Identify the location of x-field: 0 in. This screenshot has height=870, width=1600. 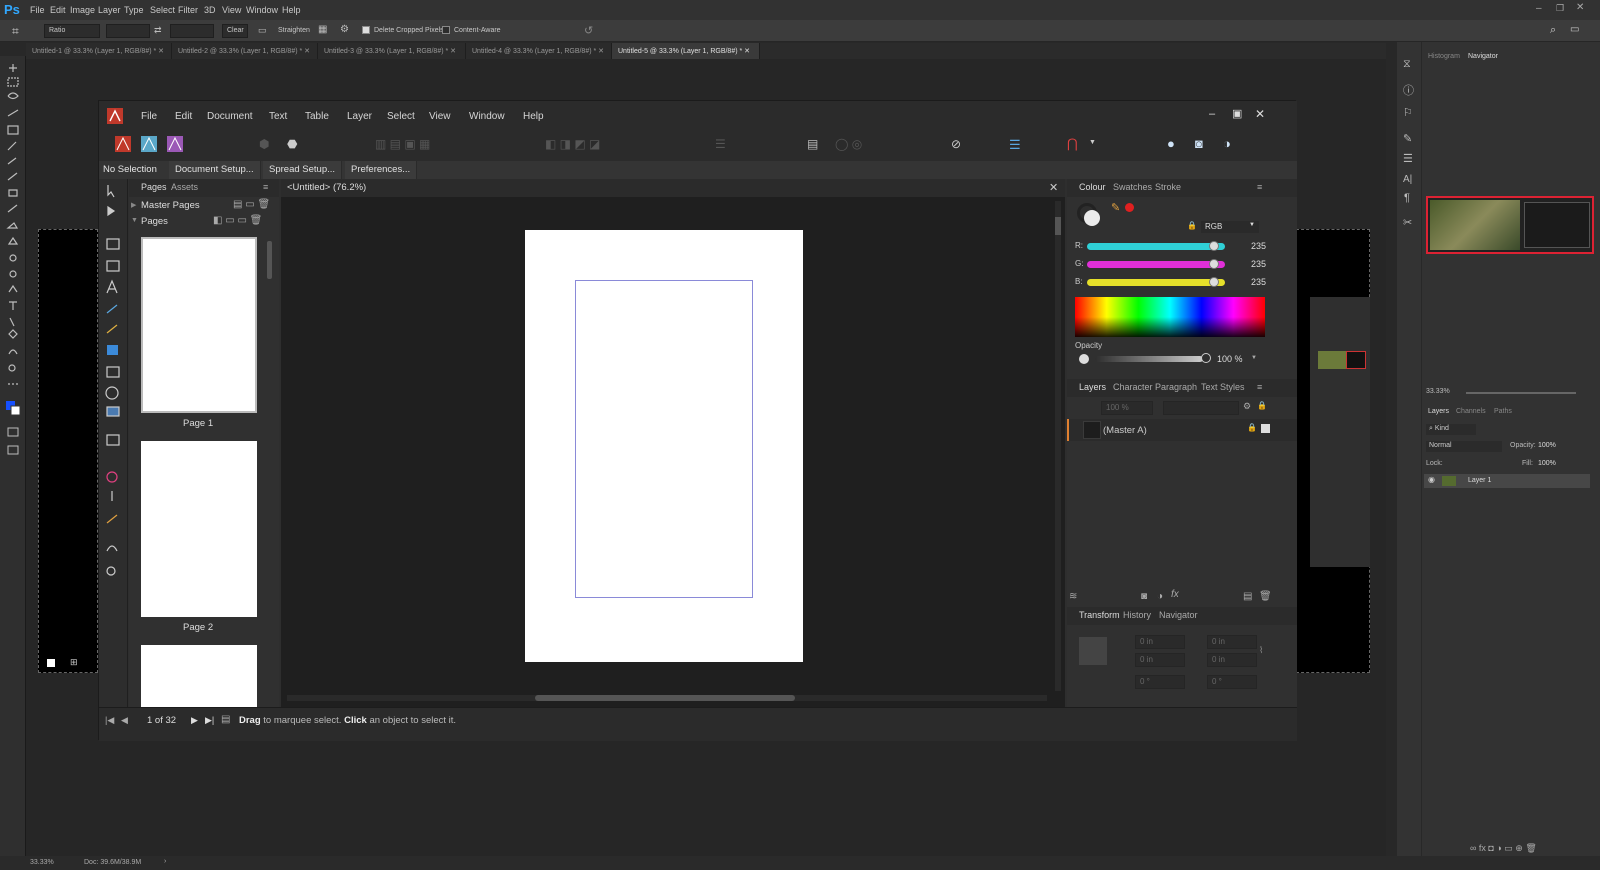
(1160, 642).